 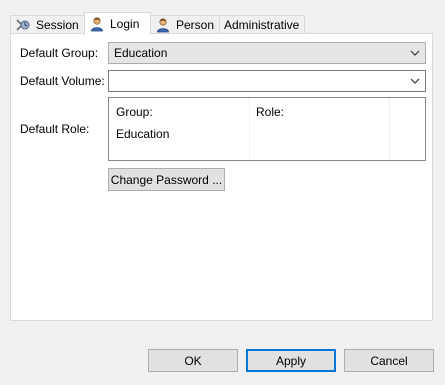 I want to click on role-table-header-role: Role:, so click(x=270, y=112).